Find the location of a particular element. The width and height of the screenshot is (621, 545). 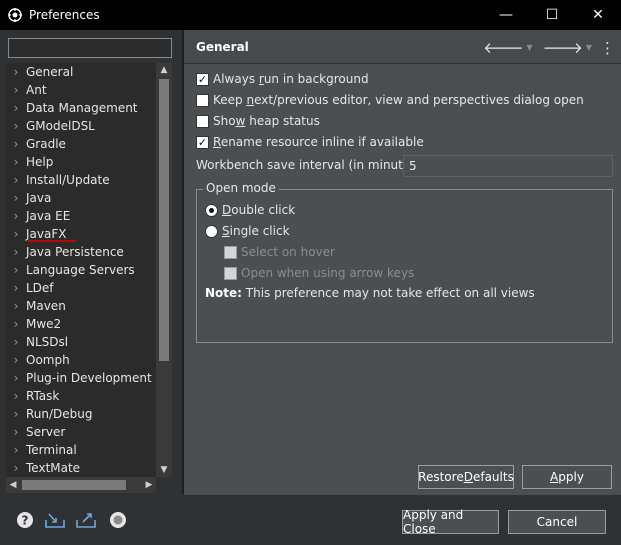

scroll-left-icon: ◀ is located at coordinates (13, 485).